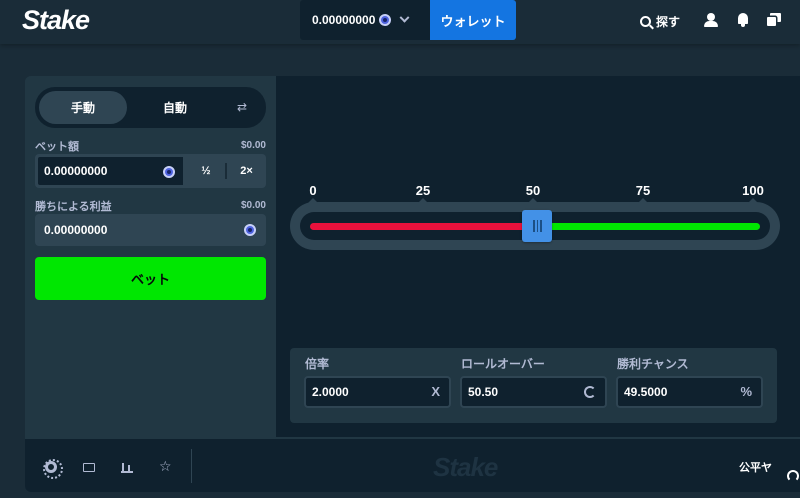  Describe the element at coordinates (76, 171) in the screenshot. I see `bet-amount-value: 0.00000000` at that location.